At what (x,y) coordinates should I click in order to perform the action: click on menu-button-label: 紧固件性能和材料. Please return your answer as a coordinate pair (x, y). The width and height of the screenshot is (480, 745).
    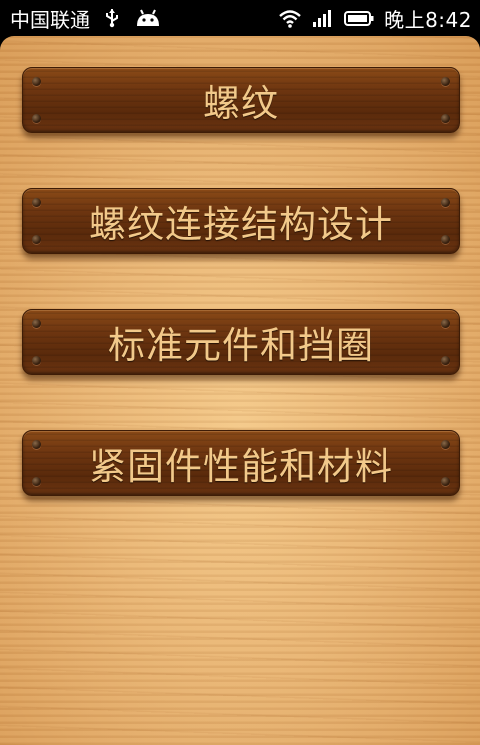
    Looking at the image, I should click on (241, 466).